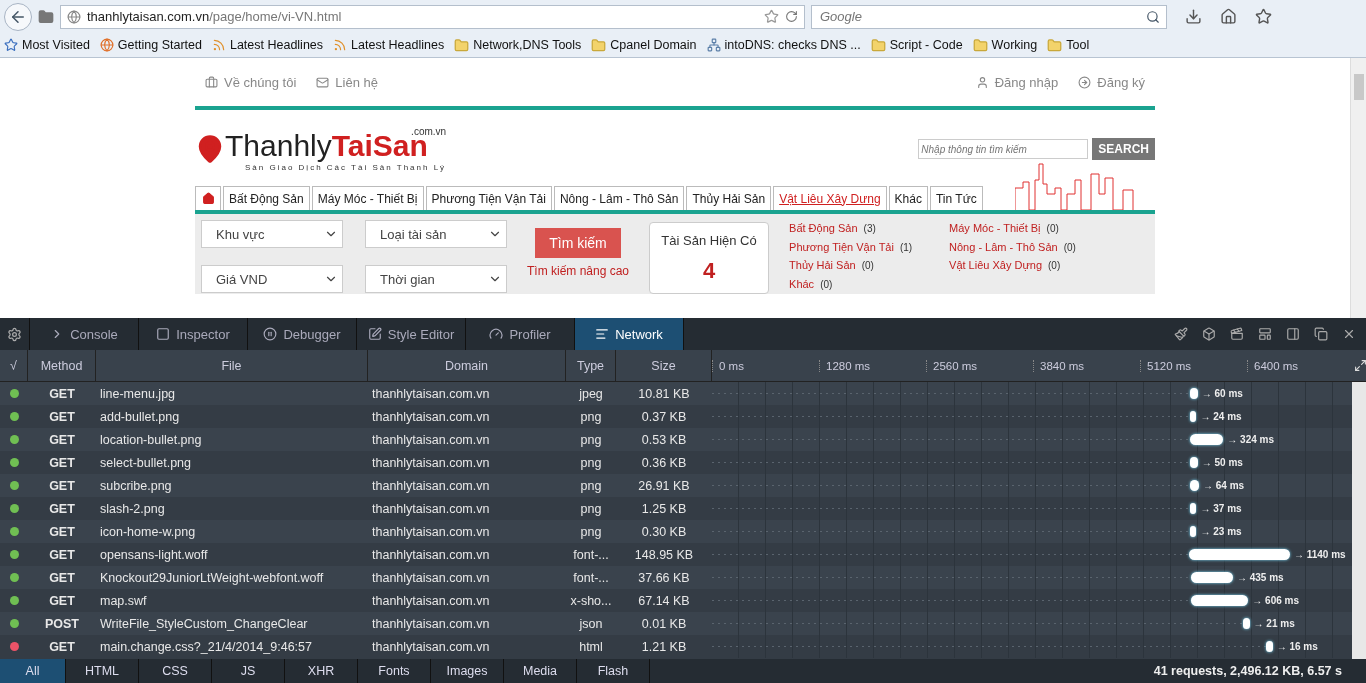  What do you see at coordinates (664, 646) in the screenshot?
I see `size-cell-text: 1.21 KB` at bounding box center [664, 646].